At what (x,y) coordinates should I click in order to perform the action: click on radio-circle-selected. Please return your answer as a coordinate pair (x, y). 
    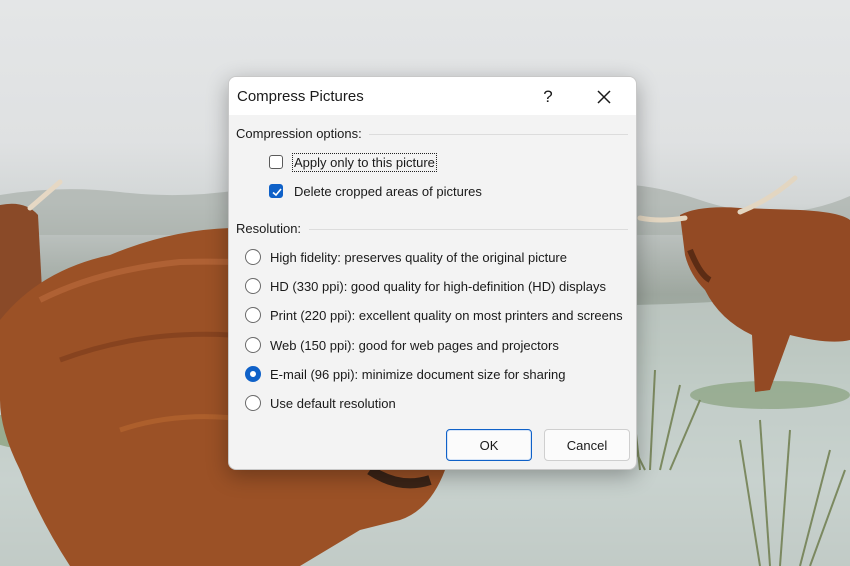
    Looking at the image, I should click on (253, 374).